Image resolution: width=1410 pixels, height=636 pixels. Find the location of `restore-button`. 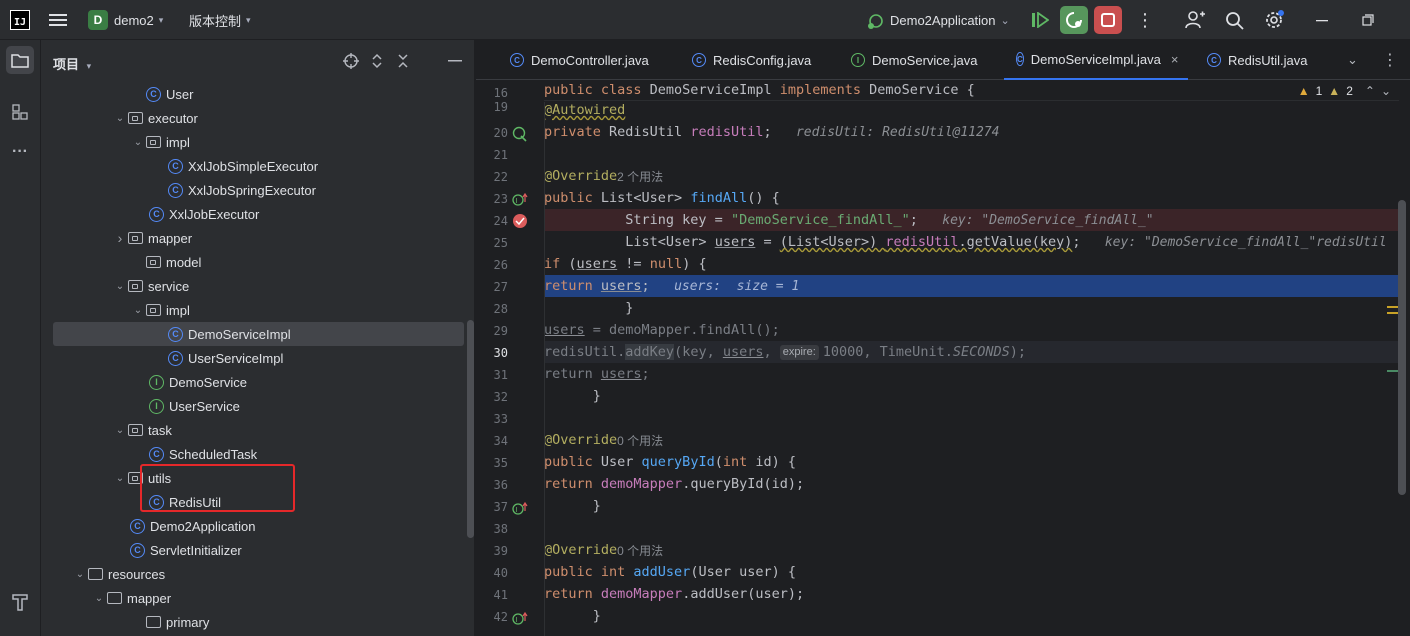

restore-button is located at coordinates (1368, 20).